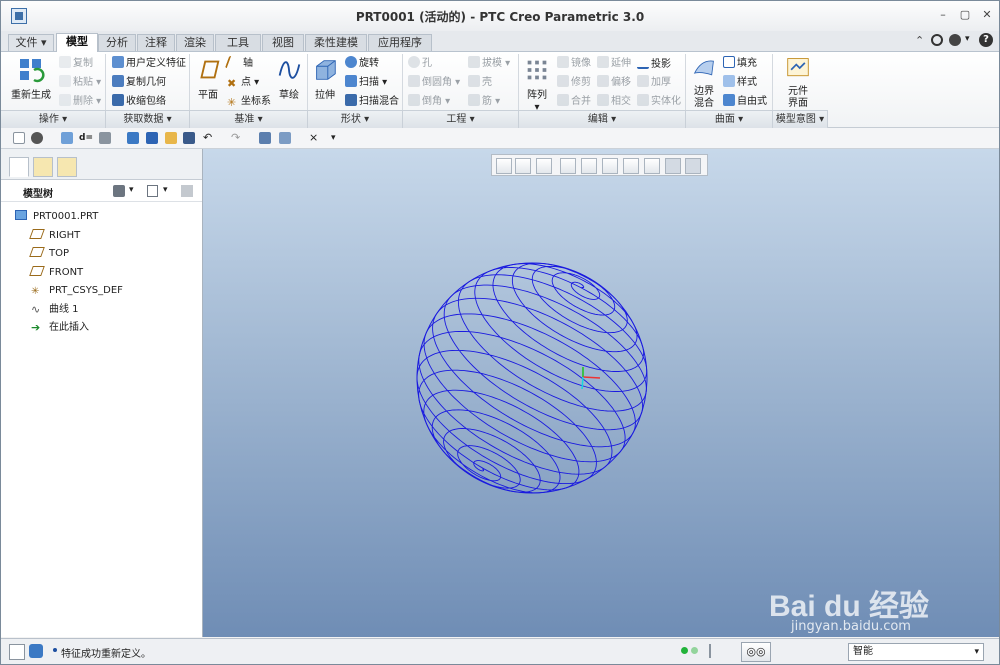 The width and height of the screenshot is (1000, 665). I want to click on copy-button: 复制, so click(76, 63).